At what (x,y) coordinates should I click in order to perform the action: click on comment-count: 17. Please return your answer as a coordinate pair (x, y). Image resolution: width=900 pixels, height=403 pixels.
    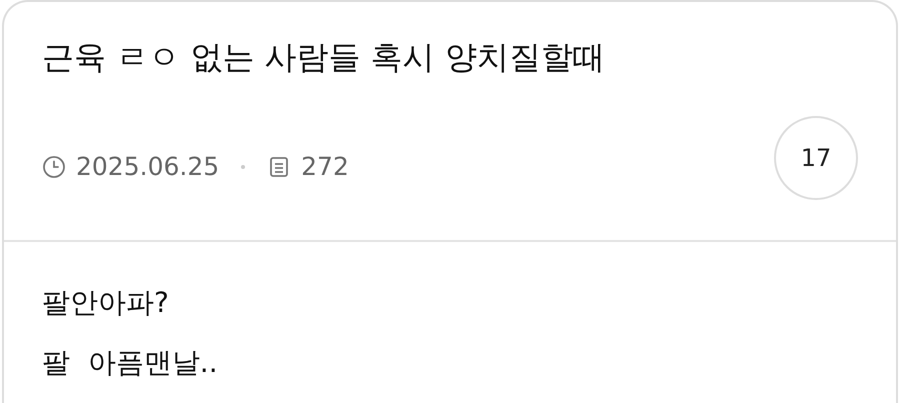
    Looking at the image, I should click on (816, 158).